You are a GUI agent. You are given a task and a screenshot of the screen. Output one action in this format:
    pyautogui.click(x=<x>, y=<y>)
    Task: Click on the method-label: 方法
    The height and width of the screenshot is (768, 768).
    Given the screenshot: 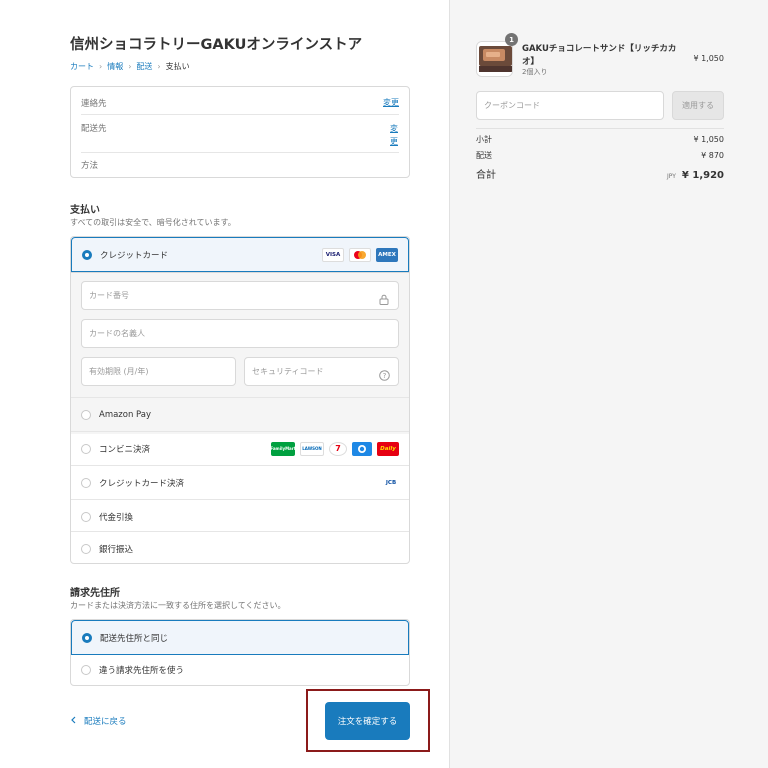 What is the action you would take?
    pyautogui.click(x=90, y=166)
    